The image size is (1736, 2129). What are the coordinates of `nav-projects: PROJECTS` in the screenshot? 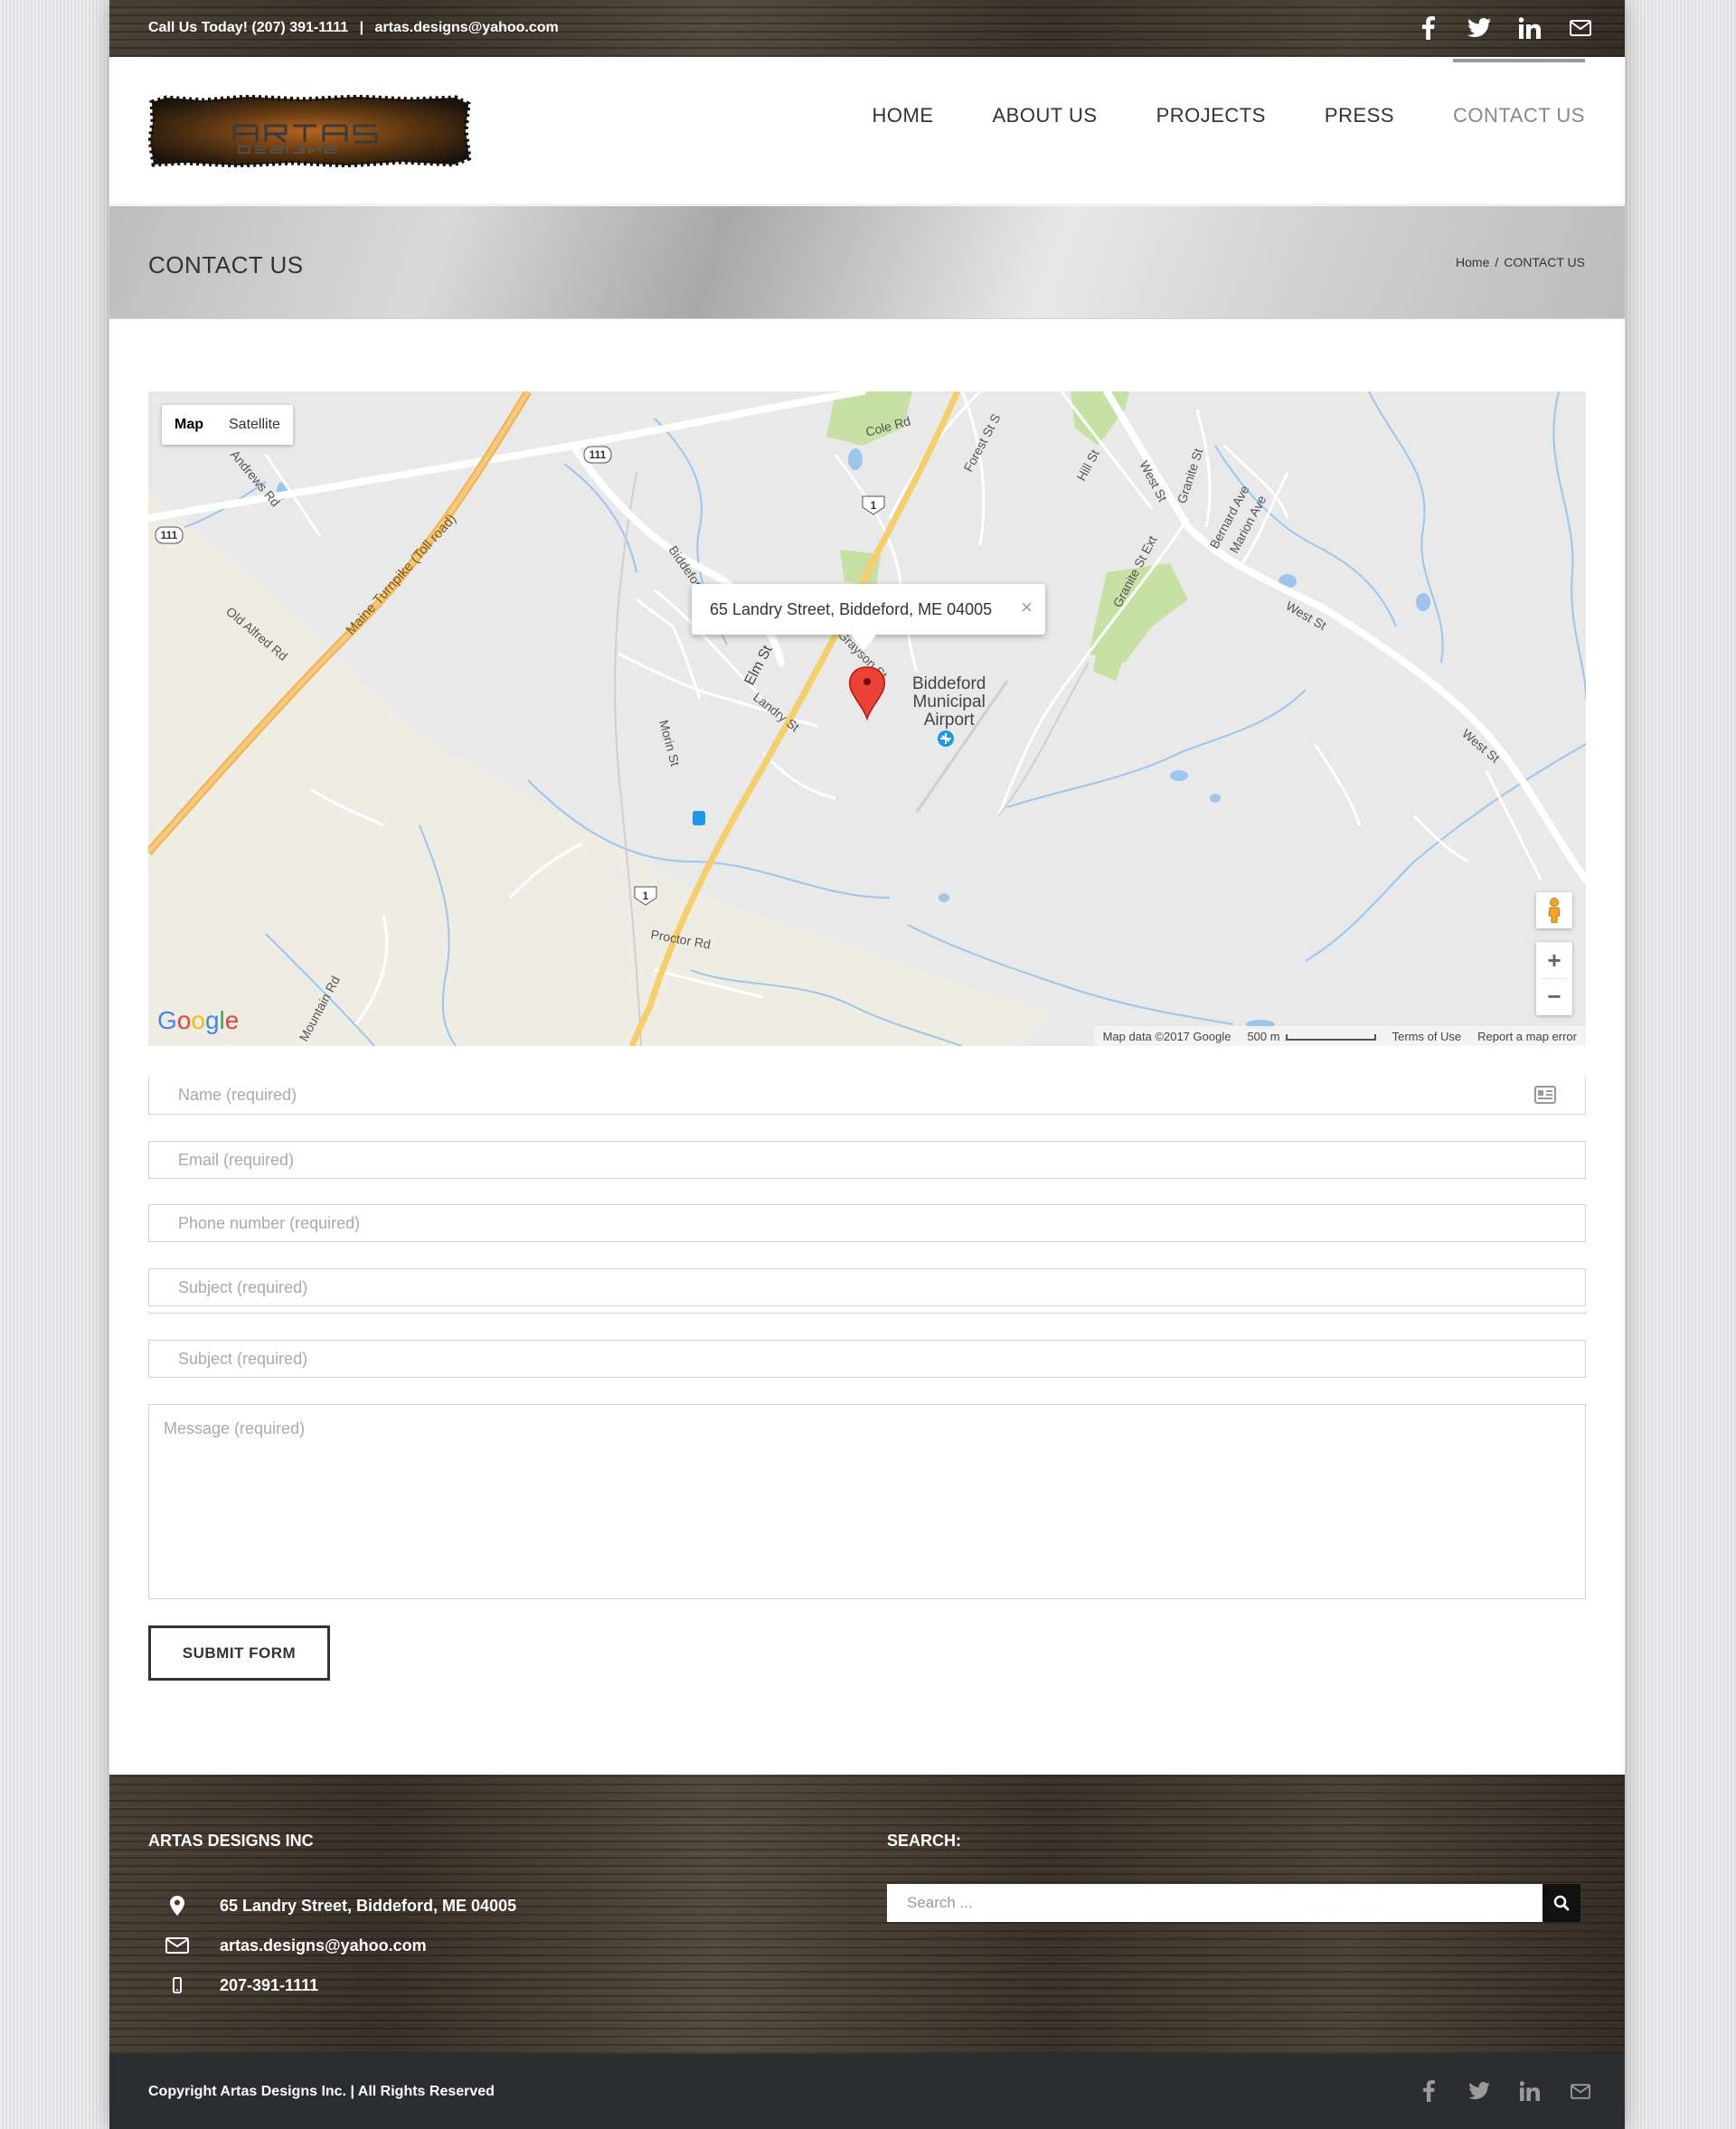 It's located at (1211, 115).